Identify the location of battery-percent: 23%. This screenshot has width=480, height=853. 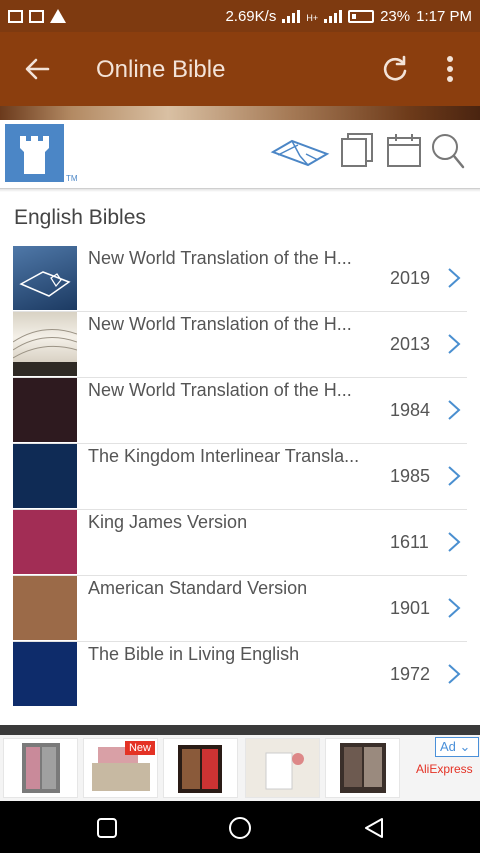
(395, 16).